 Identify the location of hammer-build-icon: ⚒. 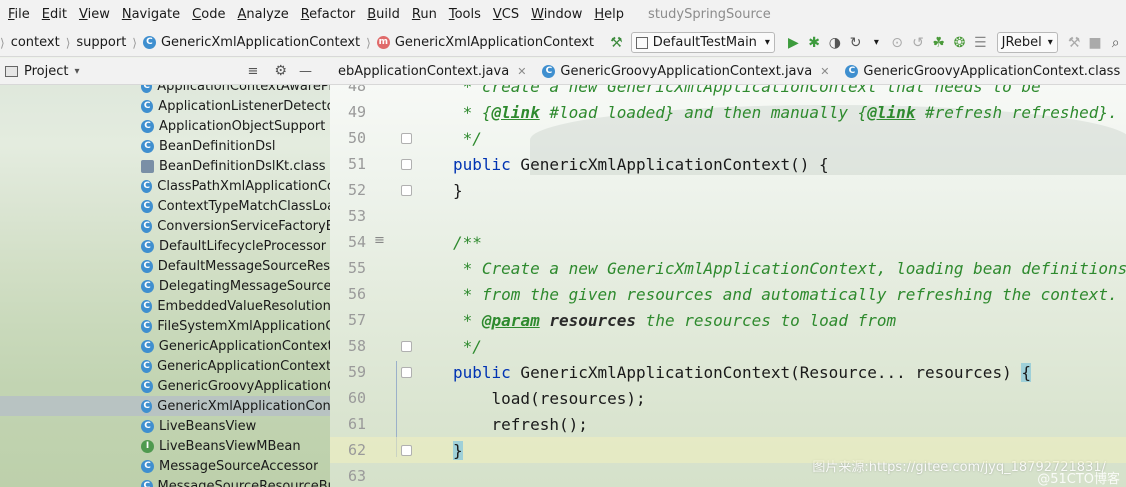
(616, 43).